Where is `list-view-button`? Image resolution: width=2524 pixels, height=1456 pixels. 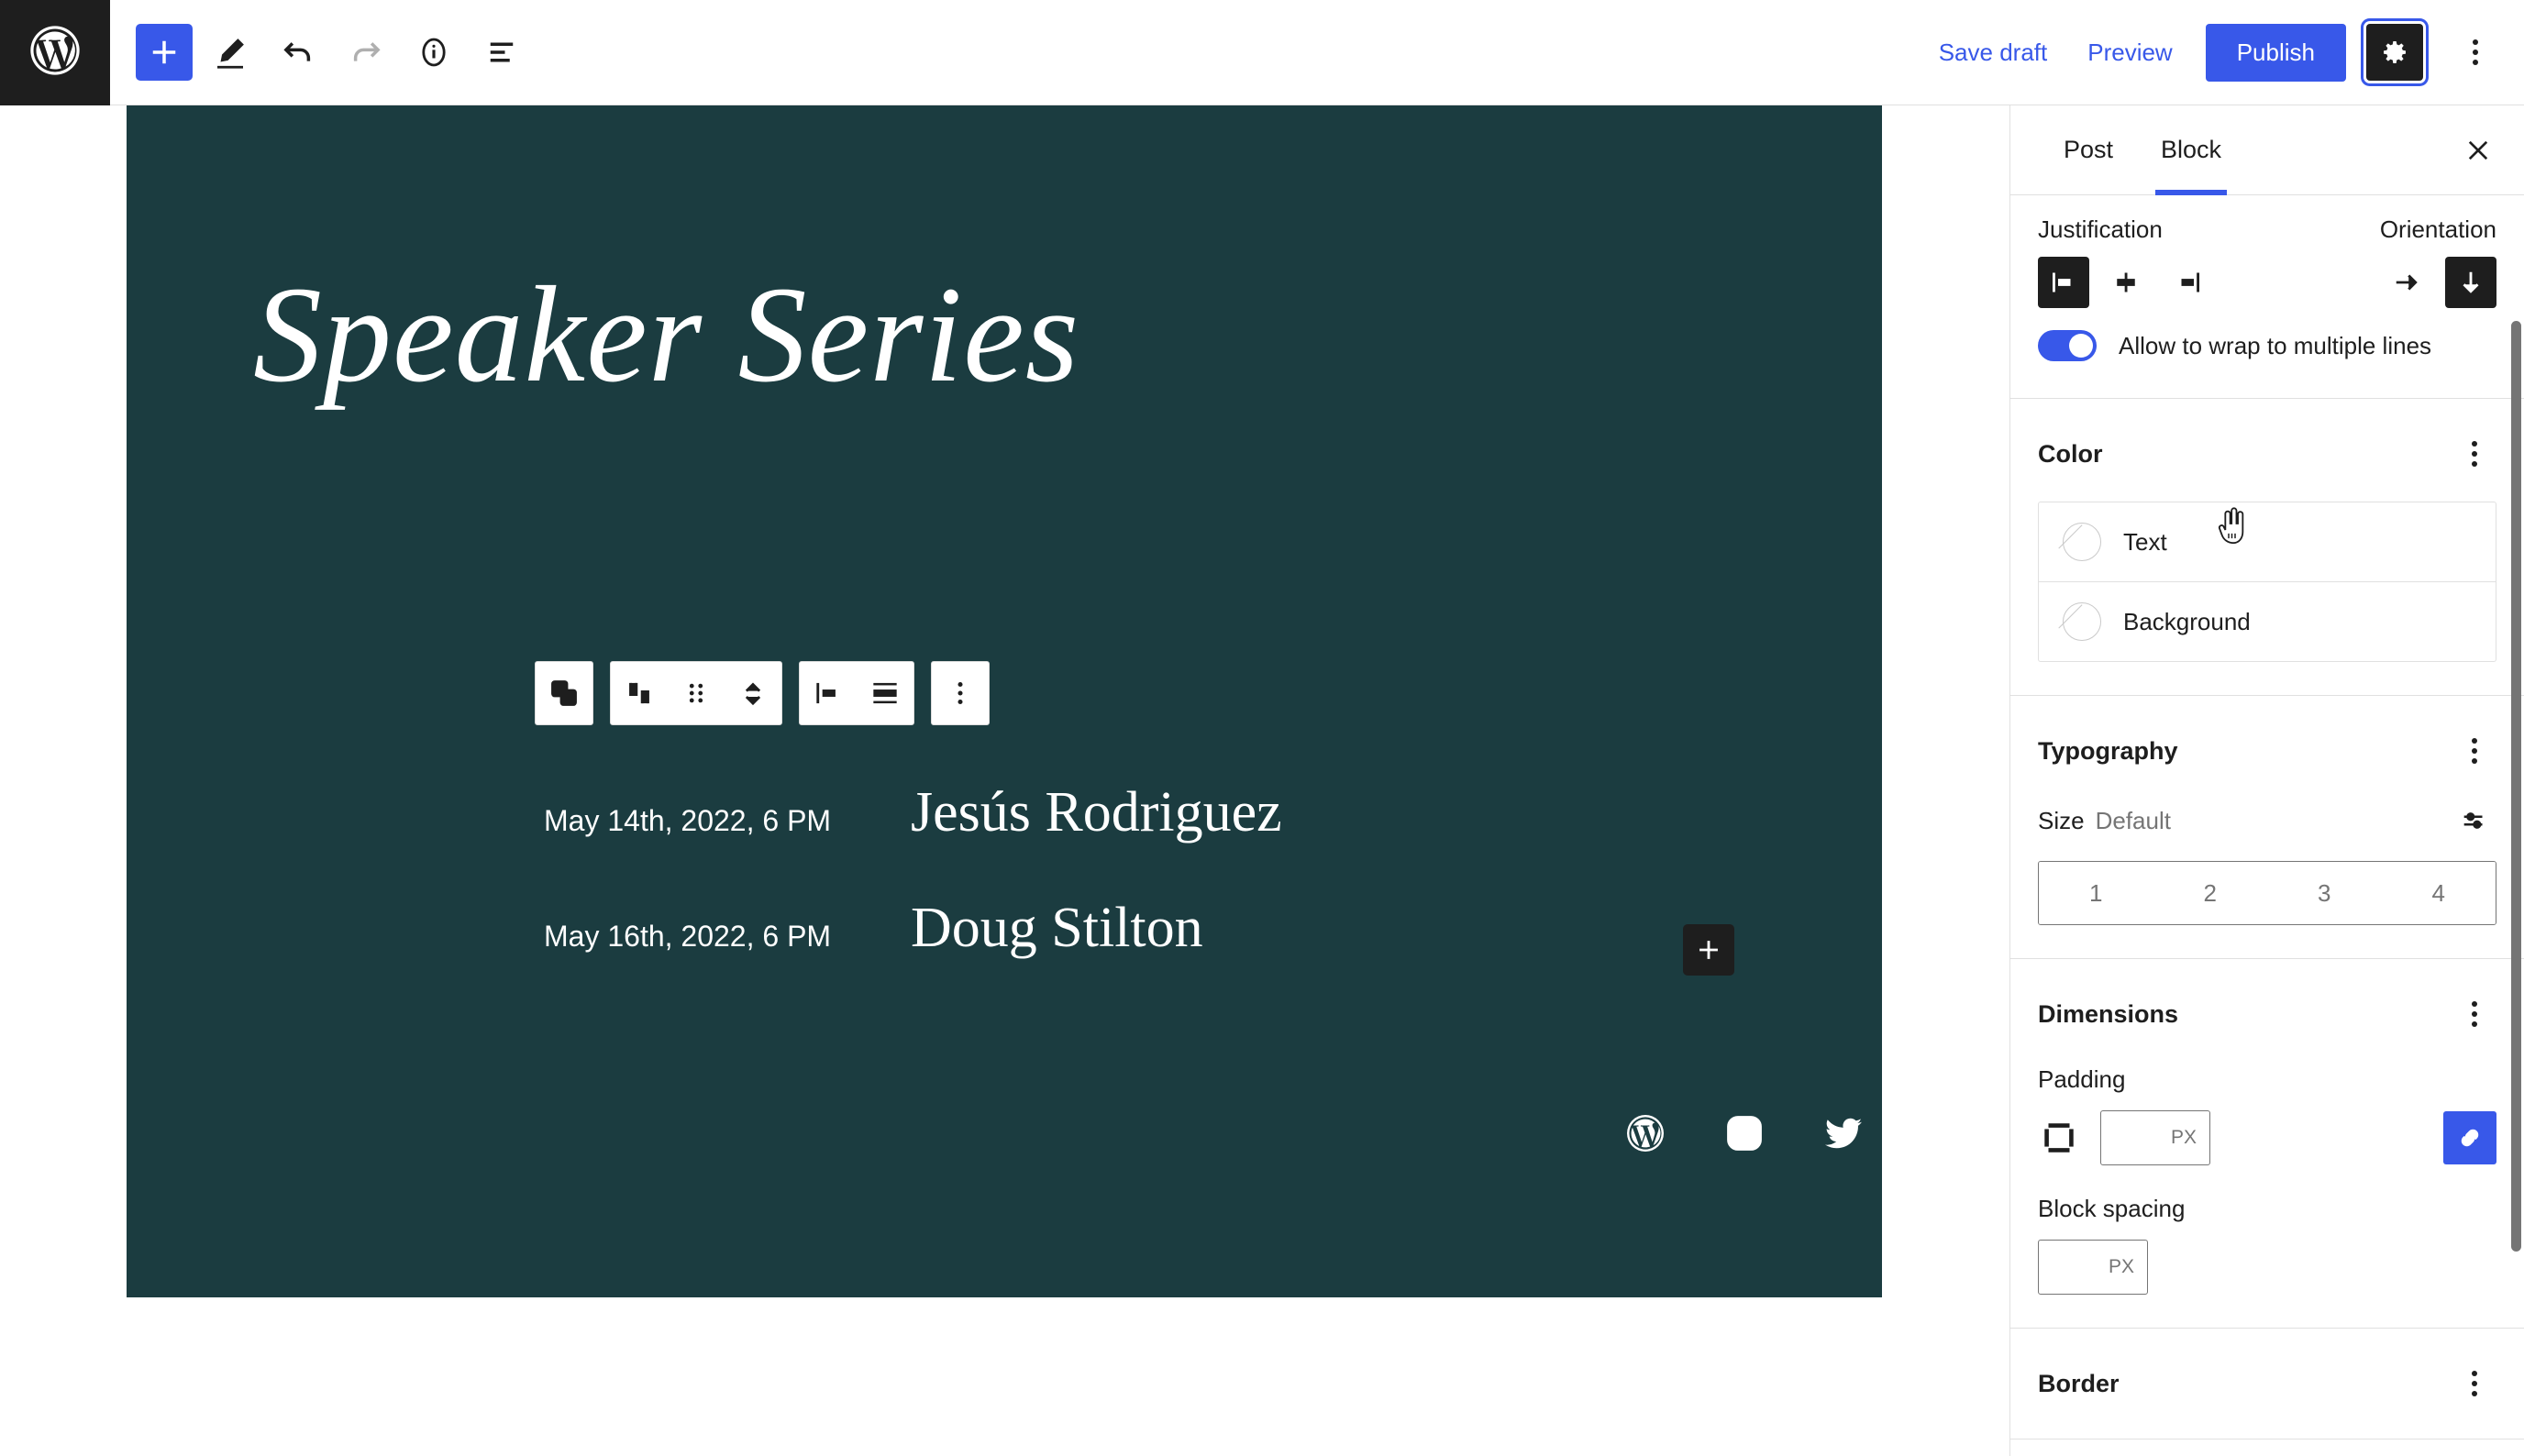 list-view-button is located at coordinates (501, 52).